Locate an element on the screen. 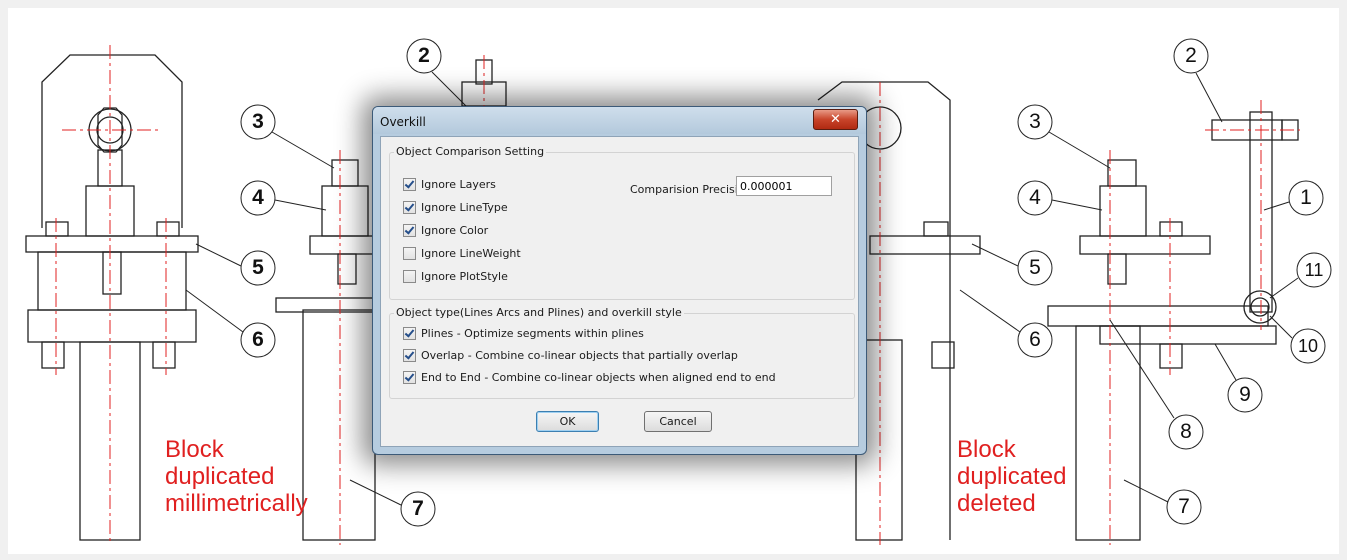 The image size is (1347, 560). note-left-line-2: duplicated is located at coordinates (220, 476).